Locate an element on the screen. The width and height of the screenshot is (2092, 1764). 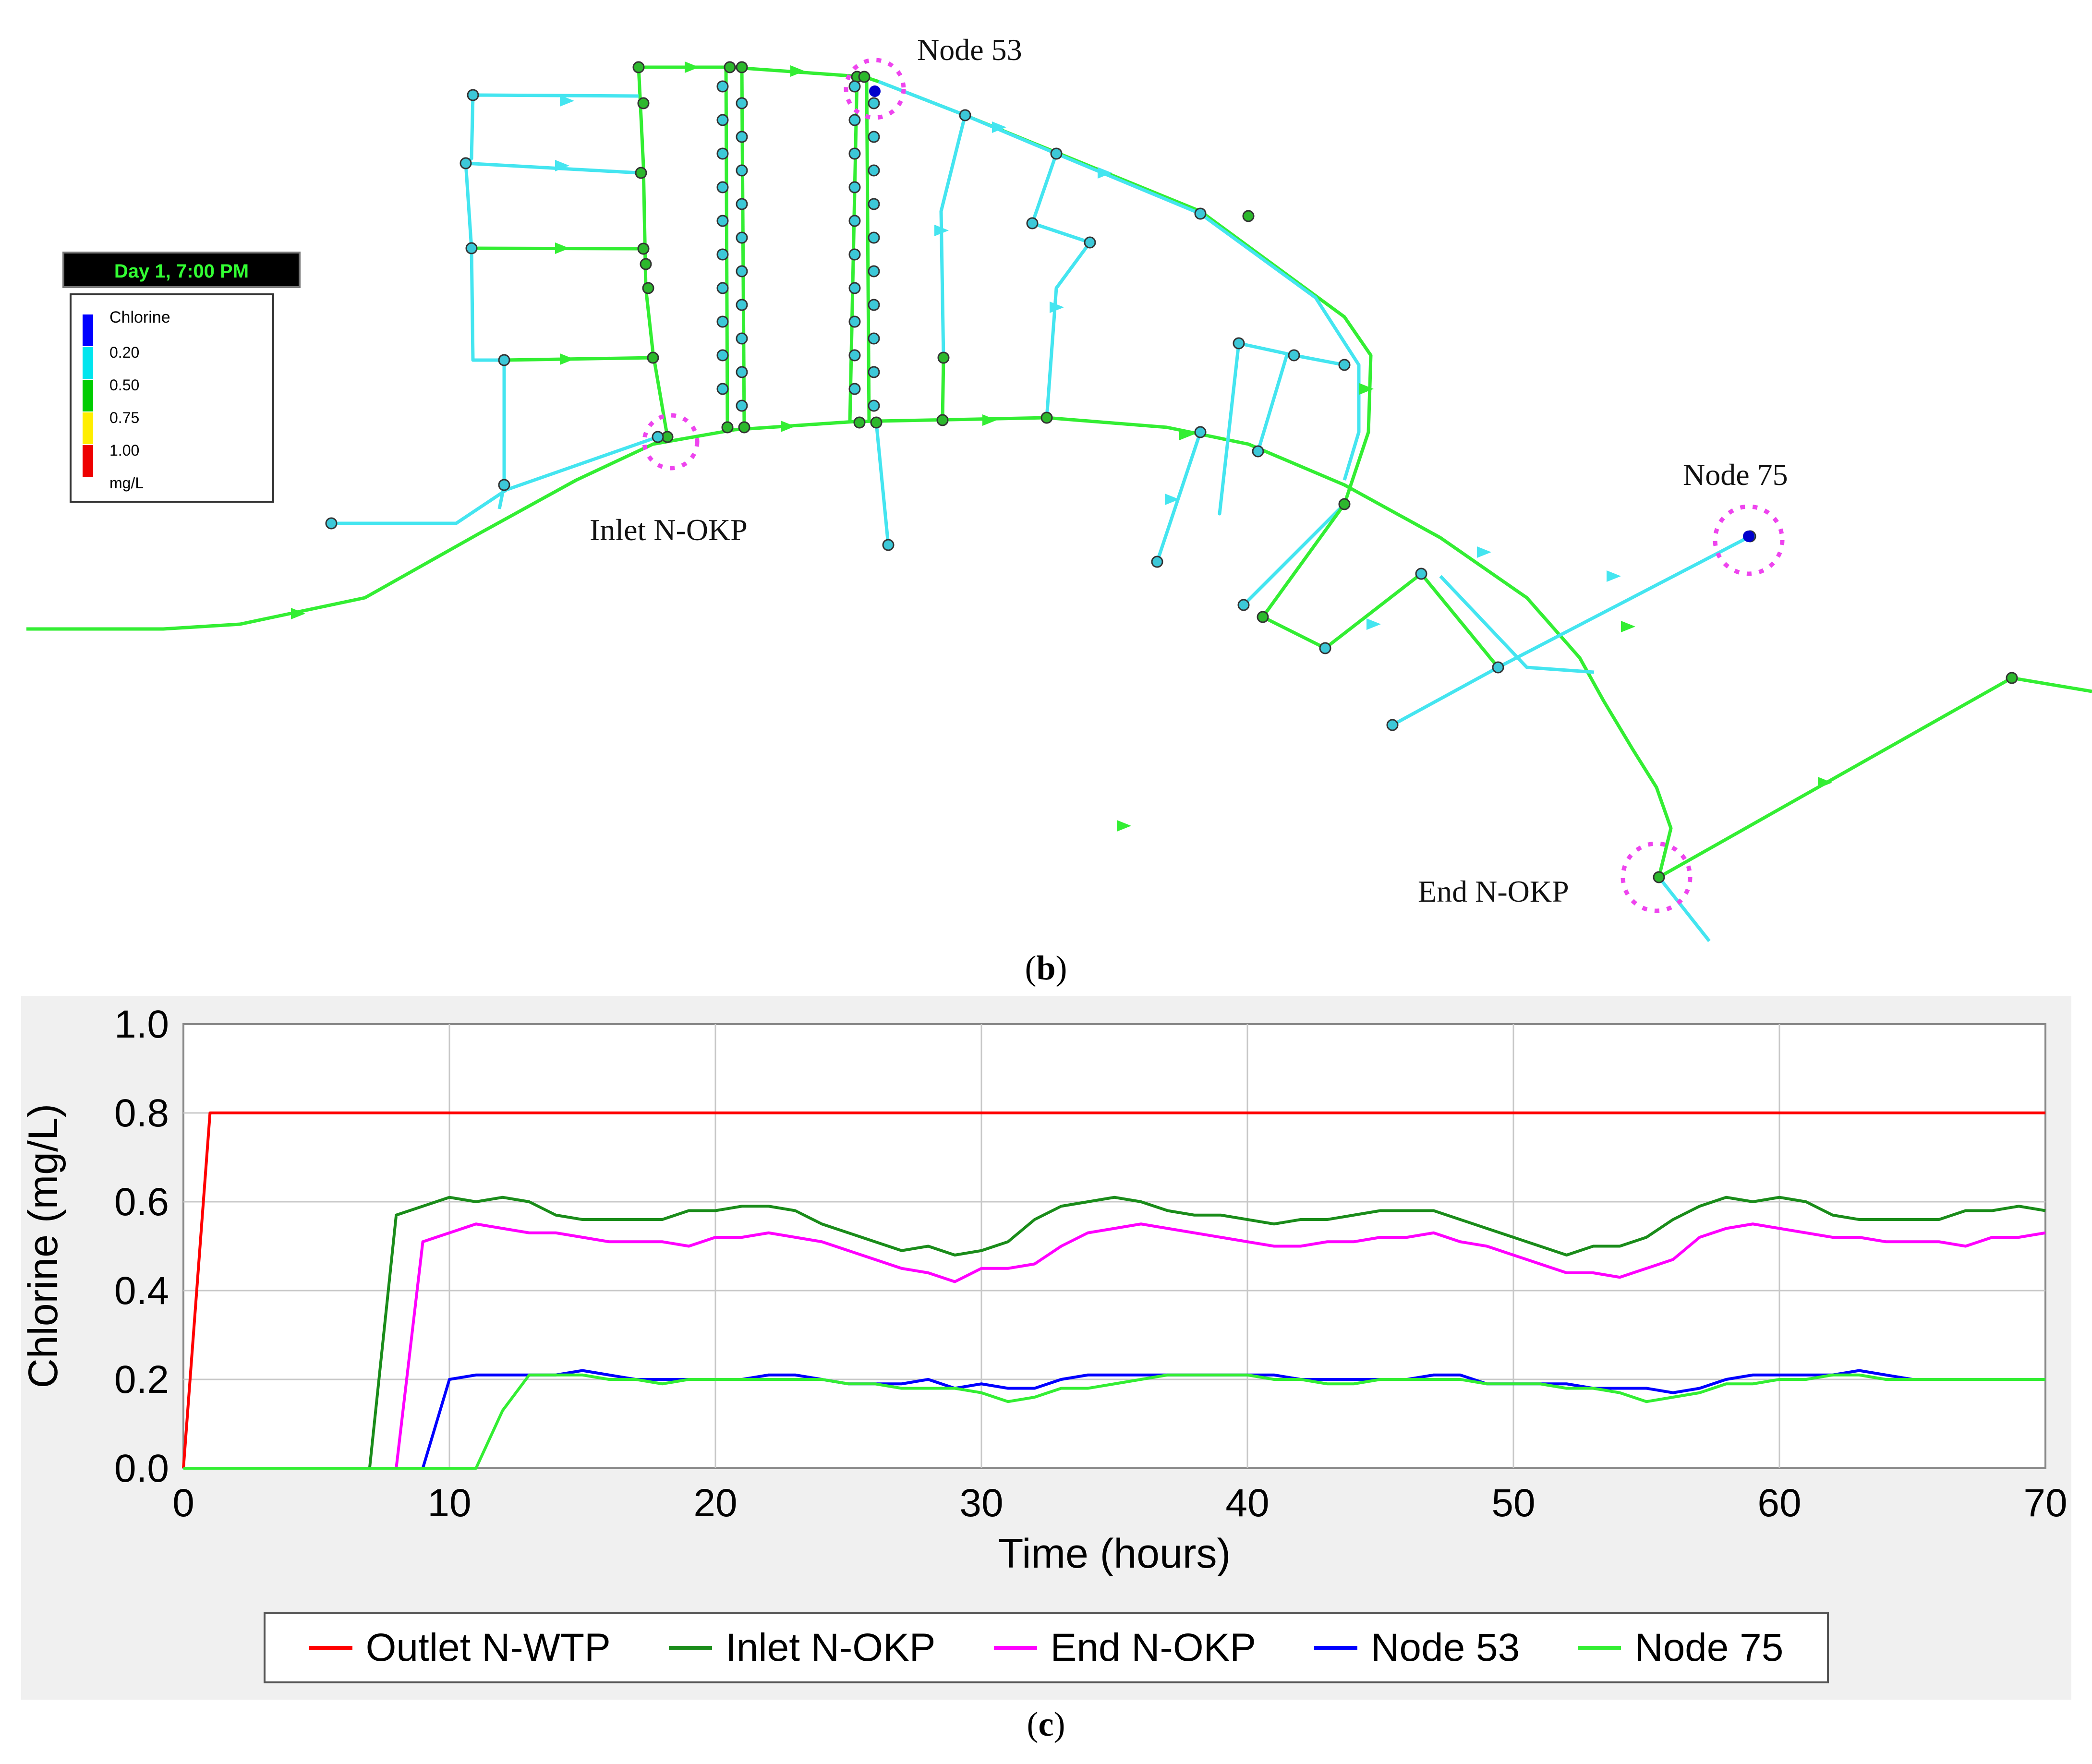
y-tick-0.0: 0.0 is located at coordinates (142, 1468).